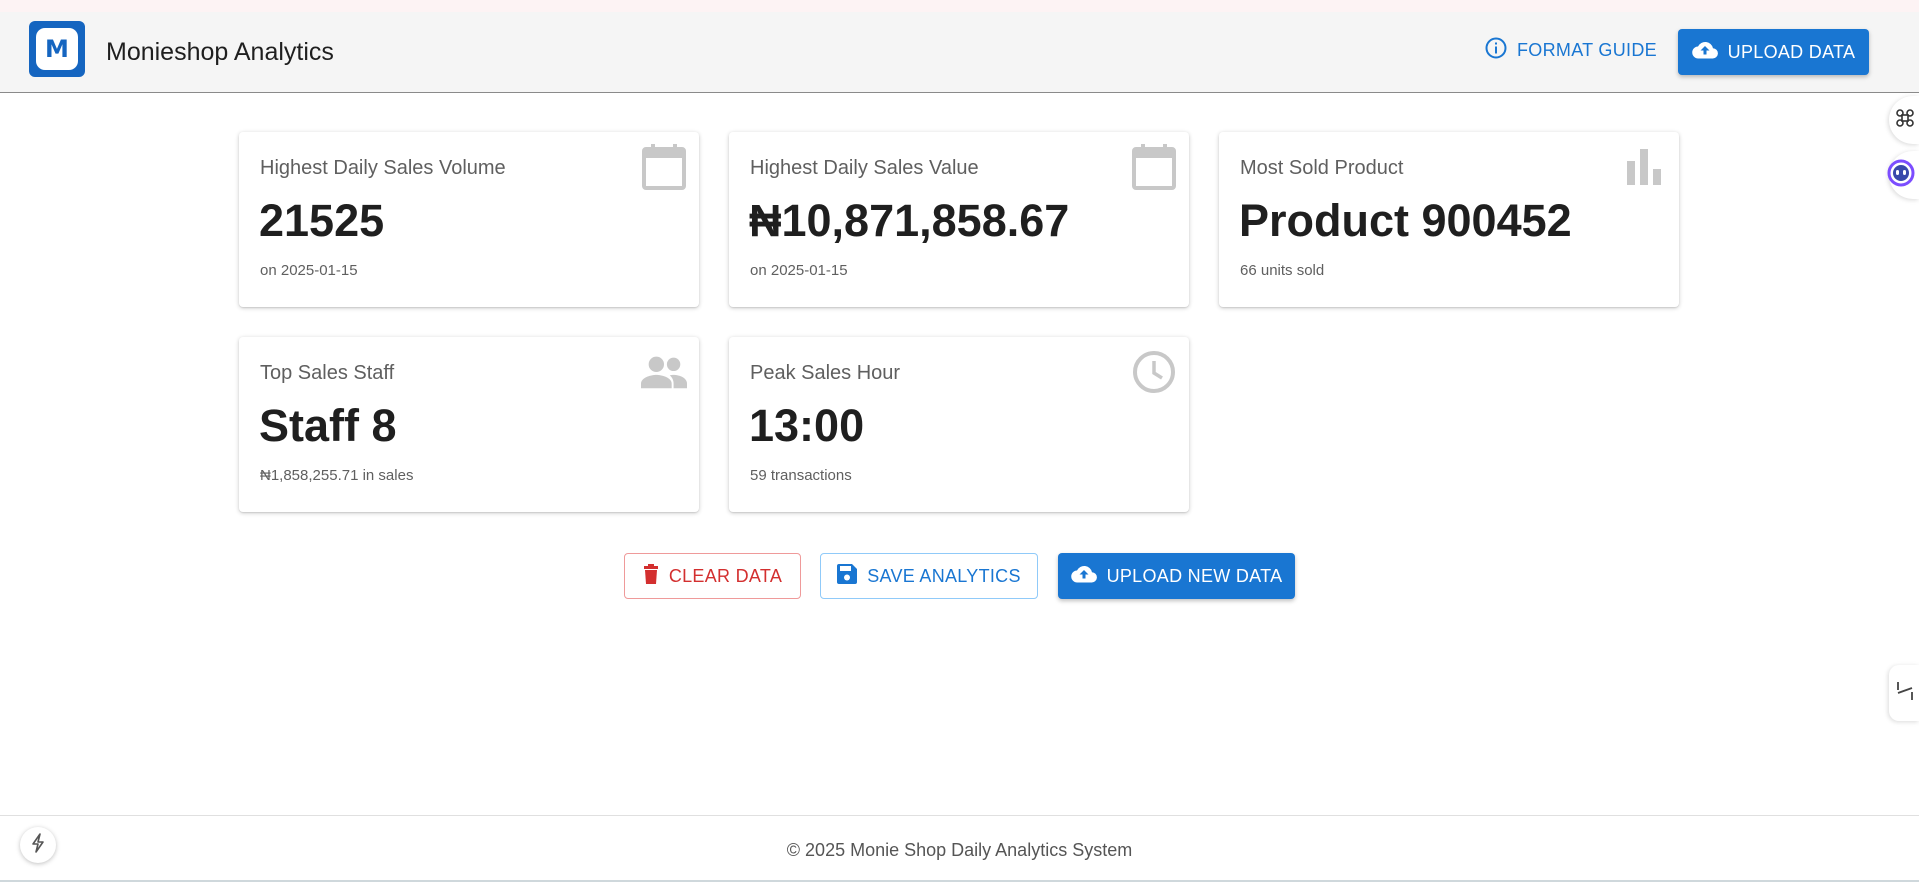 The width and height of the screenshot is (1919, 884). Describe the element at coordinates (1194, 575) in the screenshot. I see `upload-new-data-label: UPLOAD NEW DATA` at that location.